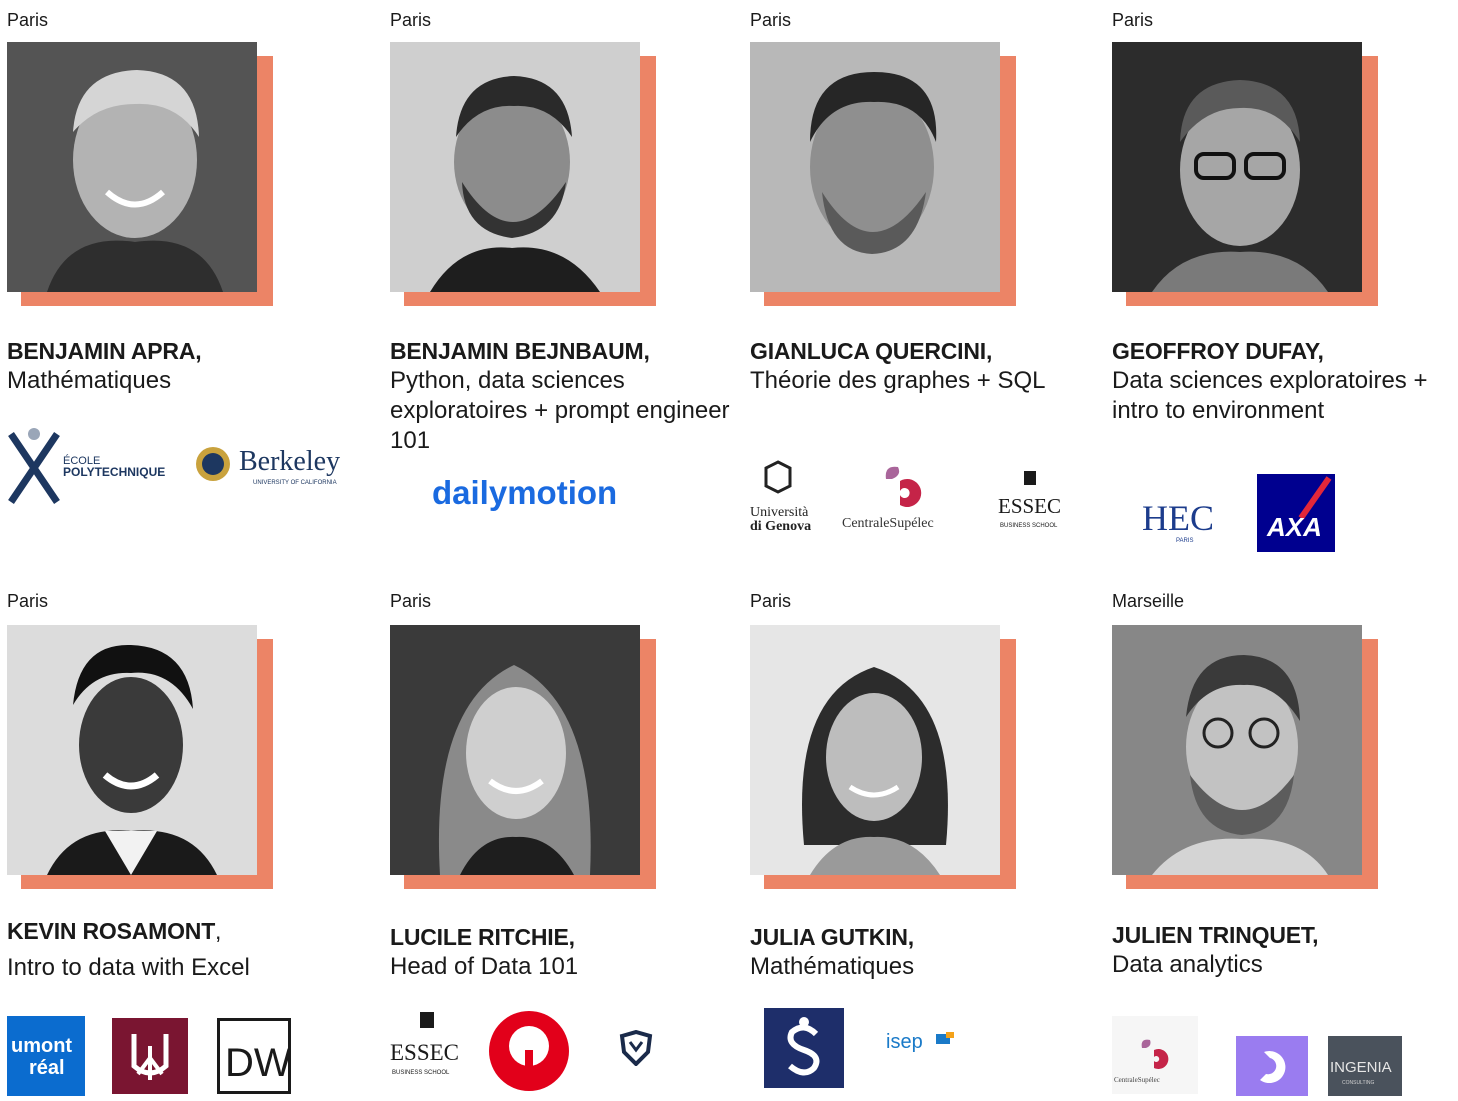  I want to click on instructor-name: JULIA GUTKIN,, so click(832, 937).